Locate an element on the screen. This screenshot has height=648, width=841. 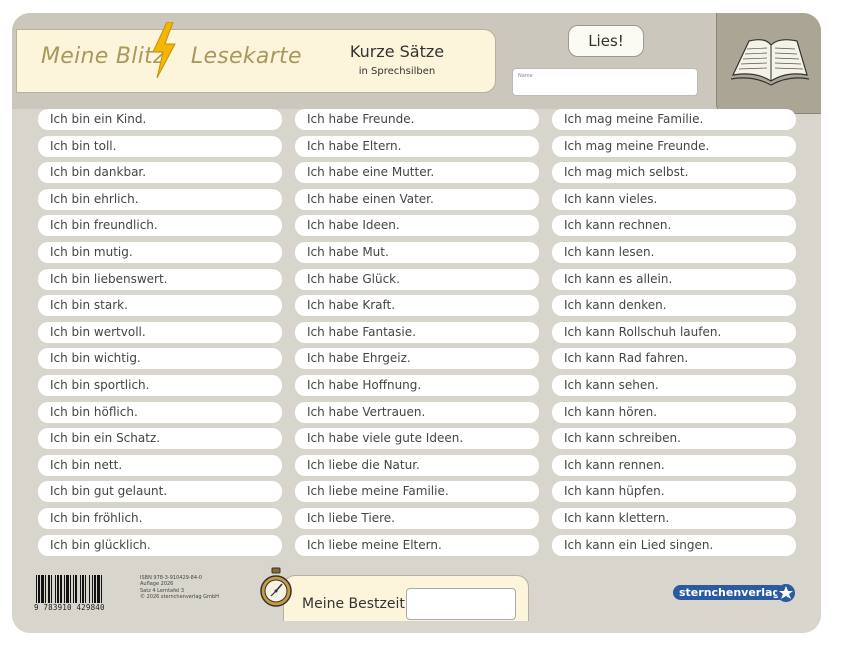
logo-word-1: Meine Blitz is located at coordinates (103, 56).